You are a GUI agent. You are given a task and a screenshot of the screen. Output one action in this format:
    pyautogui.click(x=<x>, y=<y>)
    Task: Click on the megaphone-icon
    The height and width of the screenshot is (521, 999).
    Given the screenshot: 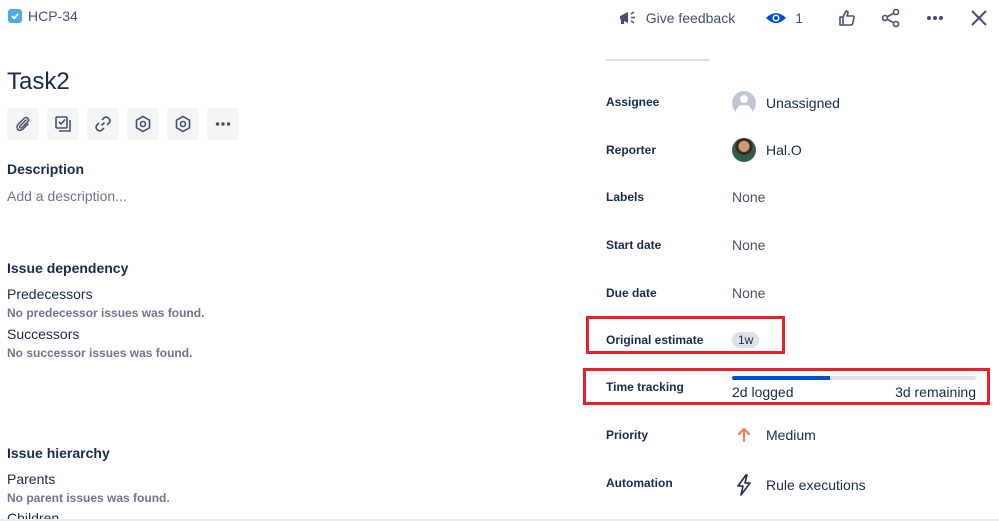 What is the action you would take?
    pyautogui.click(x=627, y=17)
    